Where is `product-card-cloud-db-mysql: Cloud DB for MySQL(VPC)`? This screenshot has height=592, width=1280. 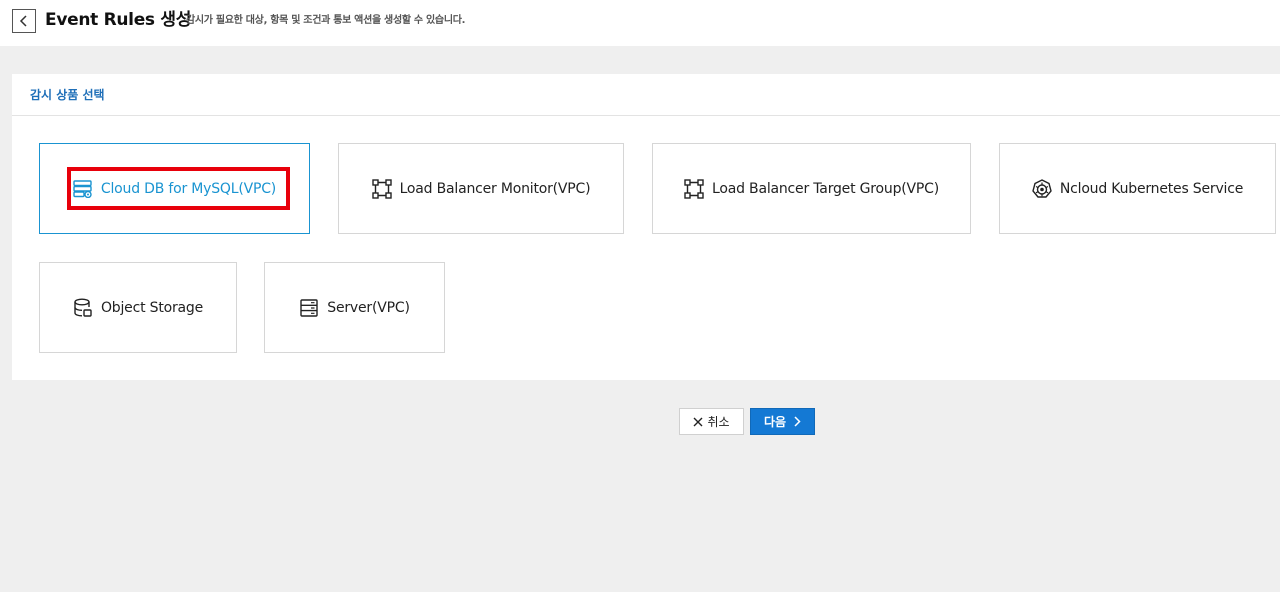
product-card-cloud-db-mysql: Cloud DB for MySQL(VPC) is located at coordinates (174, 188).